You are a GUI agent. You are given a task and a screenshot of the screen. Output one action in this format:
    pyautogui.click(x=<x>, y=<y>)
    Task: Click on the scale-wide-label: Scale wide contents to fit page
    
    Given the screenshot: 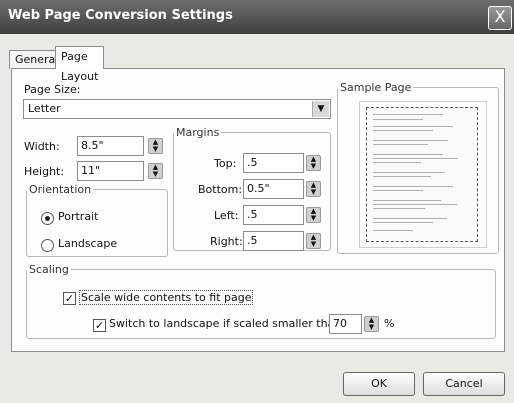 What is the action you would take?
    pyautogui.click(x=166, y=297)
    